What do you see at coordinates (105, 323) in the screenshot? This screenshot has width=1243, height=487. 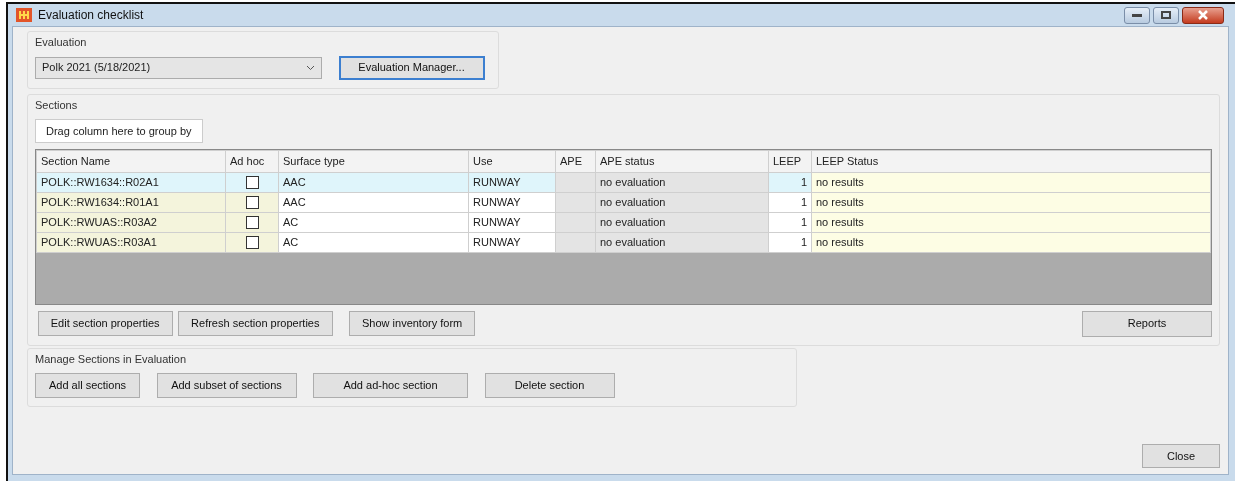 I see `toolbar-button: Edit section properties` at bounding box center [105, 323].